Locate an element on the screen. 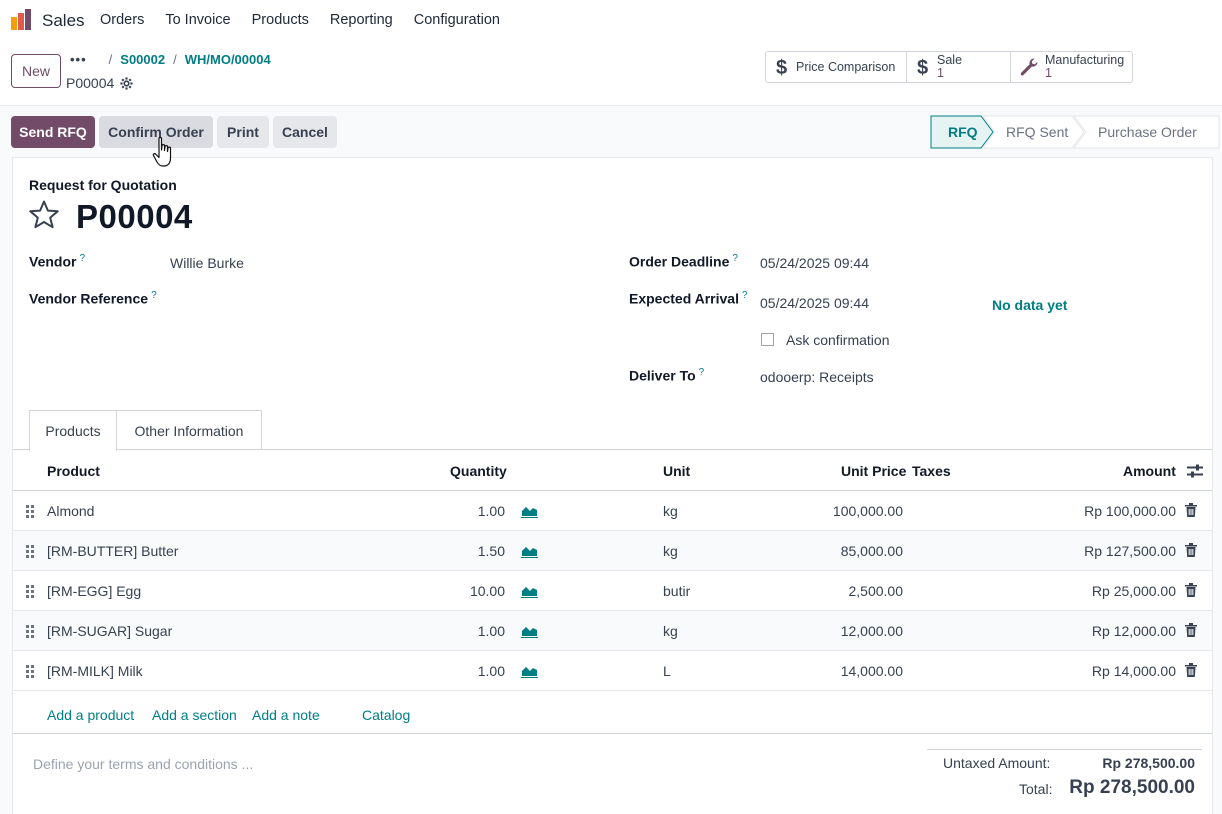  cell-quantity: 10.00 is located at coordinates (487, 591).